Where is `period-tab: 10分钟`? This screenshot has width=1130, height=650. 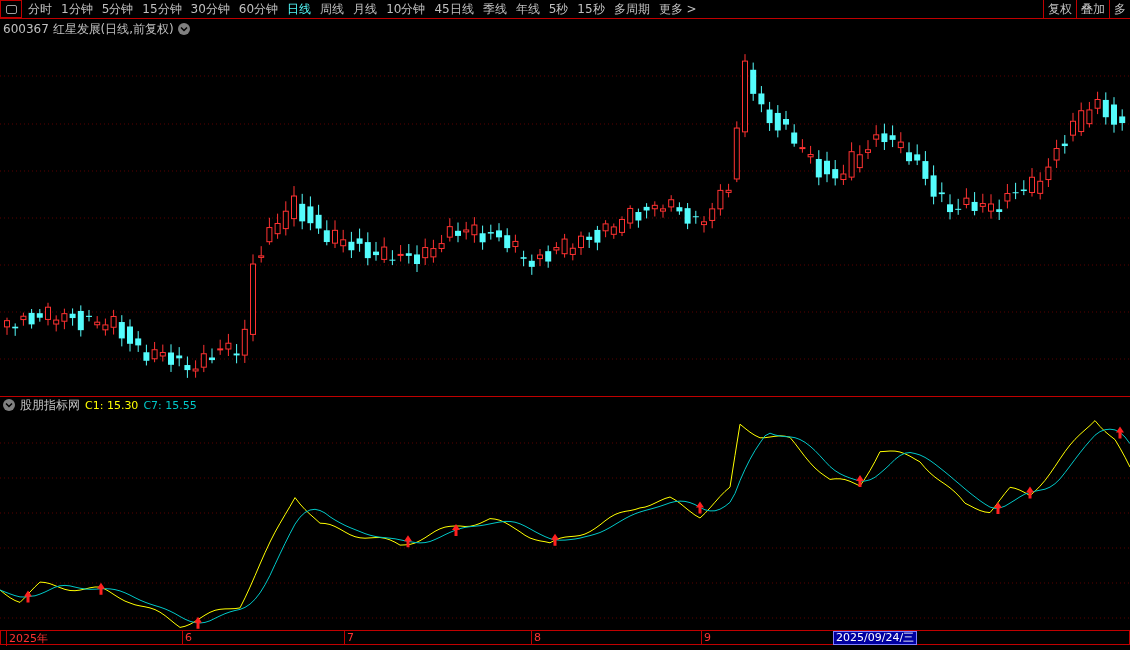 period-tab: 10分钟 is located at coordinates (406, 9).